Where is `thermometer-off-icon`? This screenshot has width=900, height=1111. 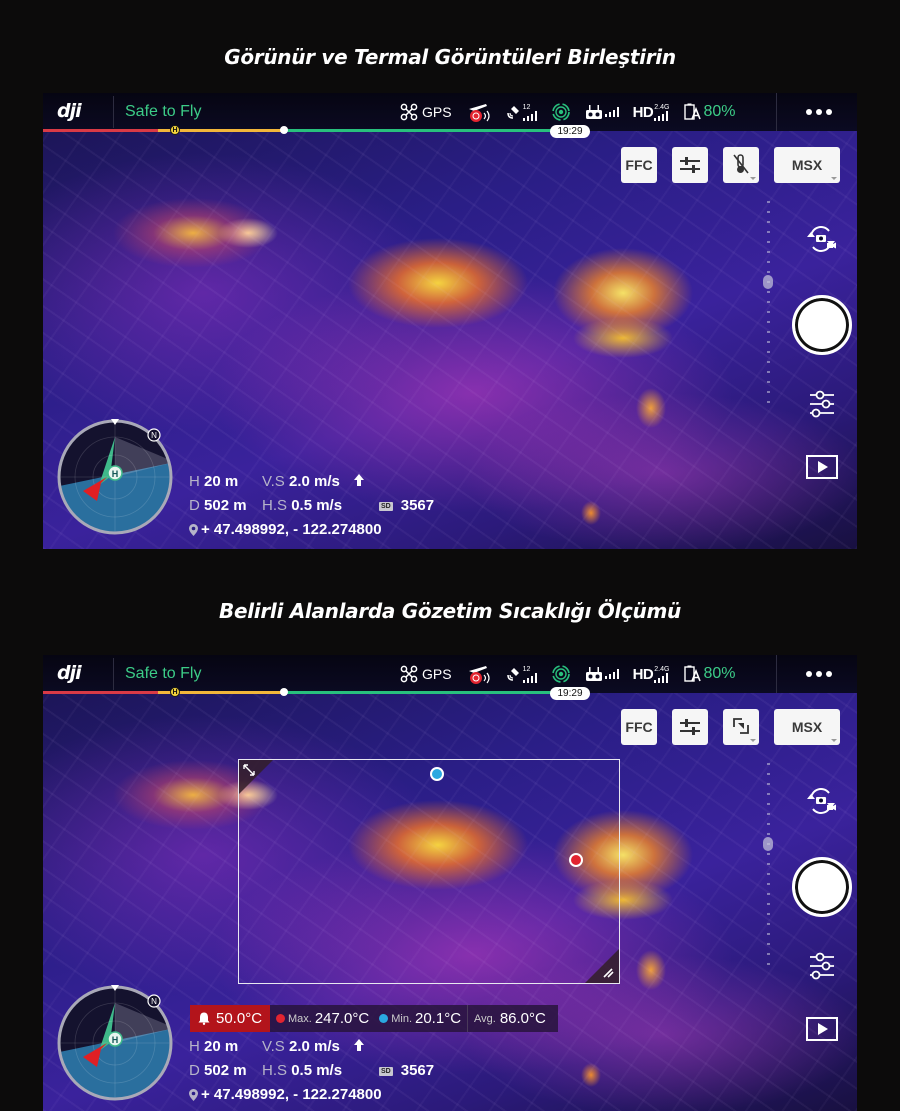 thermometer-off-icon is located at coordinates (741, 165).